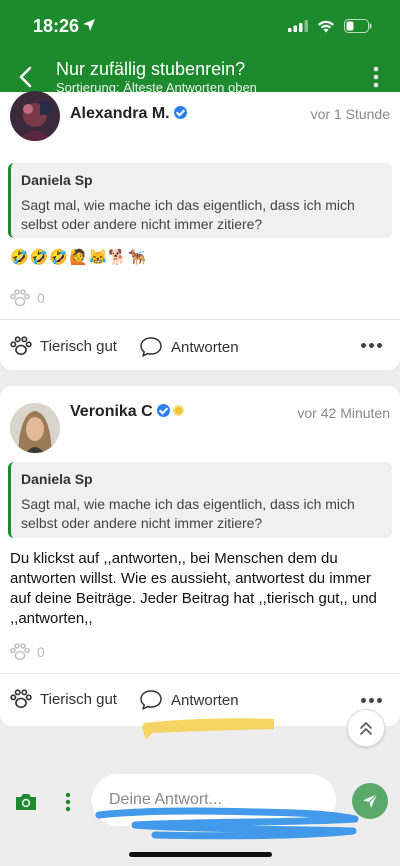  I want to click on system-indicators, so click(330, 26).